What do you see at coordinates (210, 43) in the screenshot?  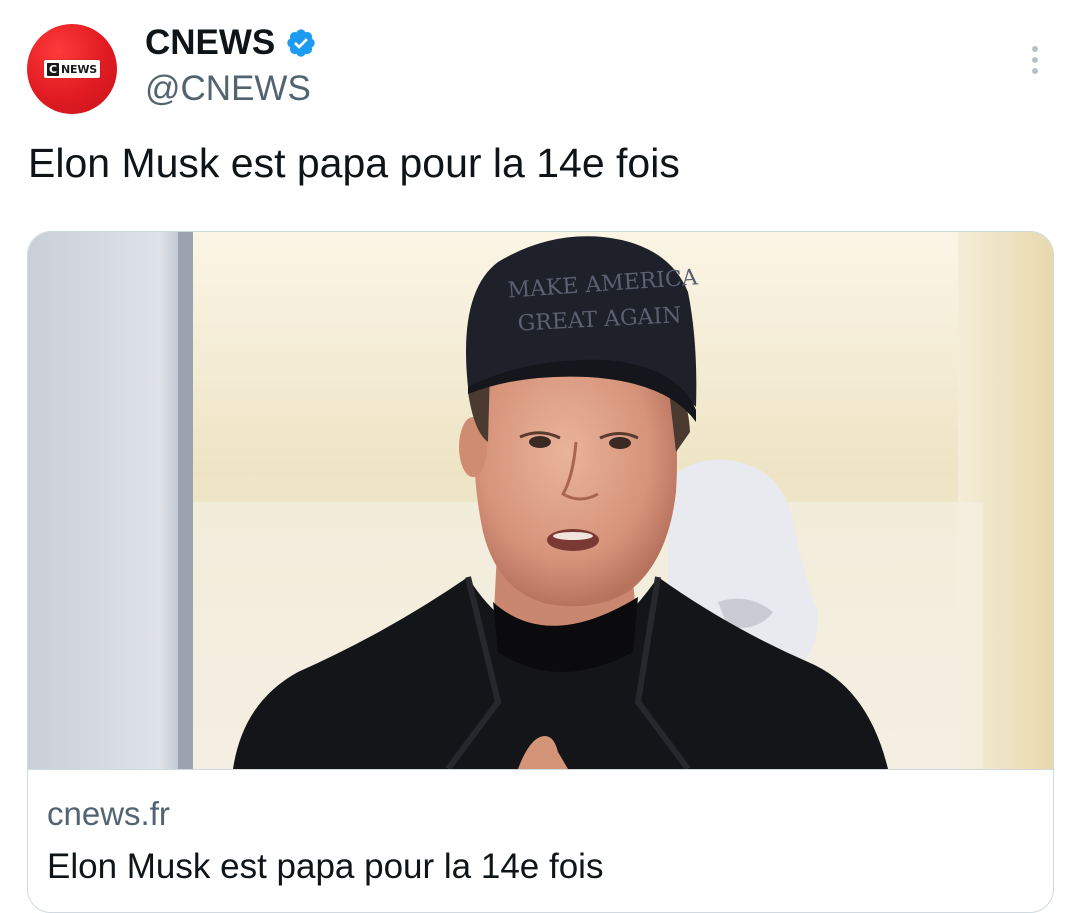 I see `display-name: CNEWS` at bounding box center [210, 43].